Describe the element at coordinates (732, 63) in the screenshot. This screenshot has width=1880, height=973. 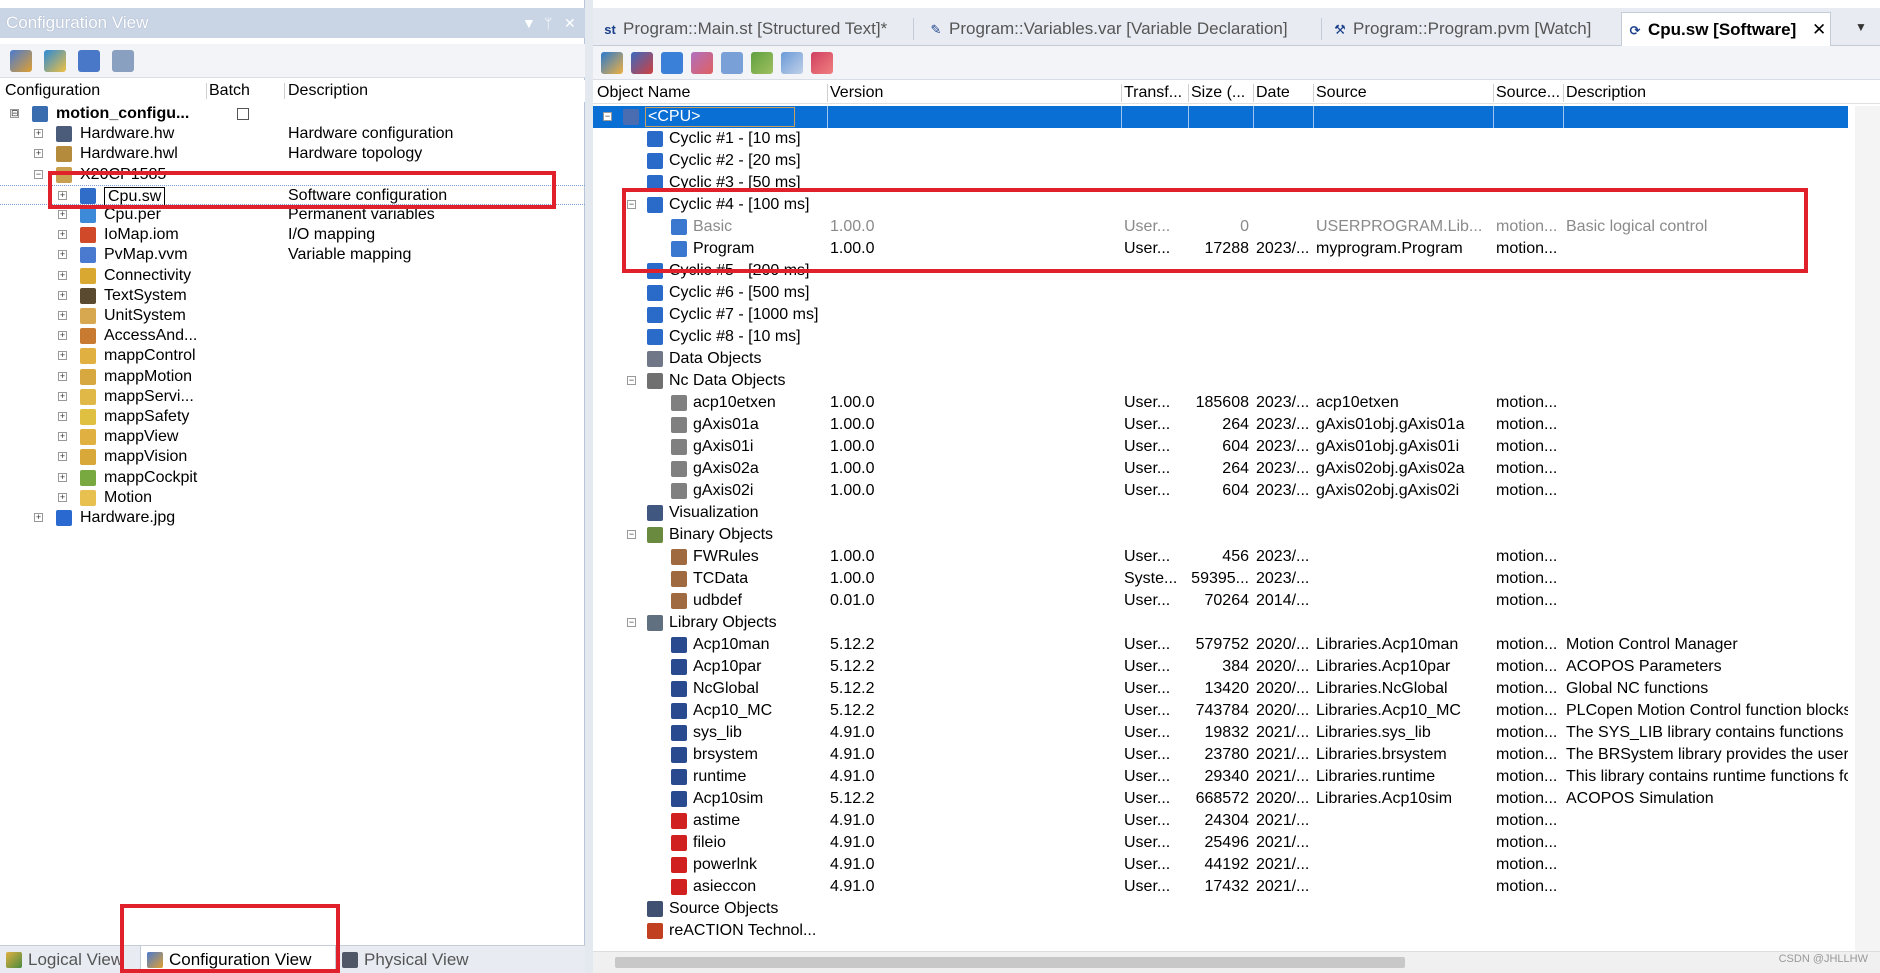
I see `rename-icon` at that location.